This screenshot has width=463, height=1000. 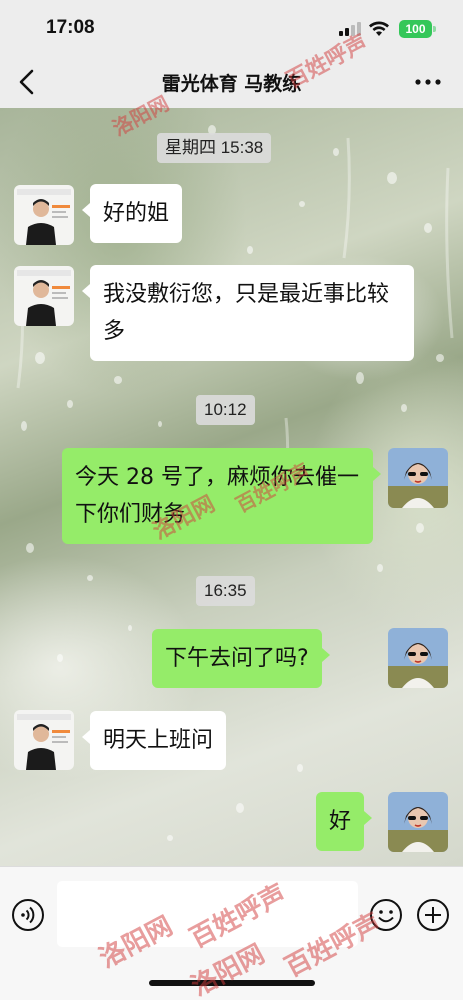 I want to click on plus-button, so click(x=433, y=915).